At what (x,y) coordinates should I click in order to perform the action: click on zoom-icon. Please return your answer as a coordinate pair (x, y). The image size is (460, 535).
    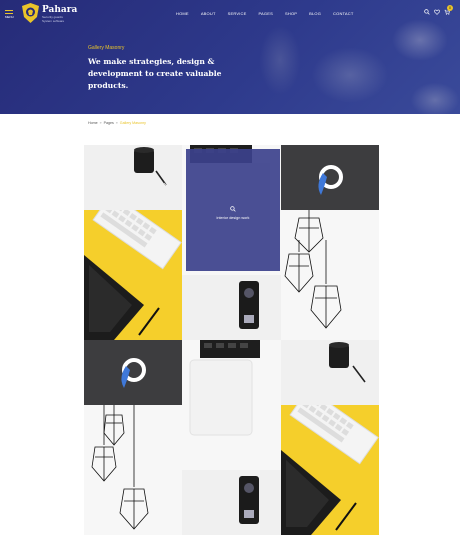
    Looking at the image, I should click on (233, 209).